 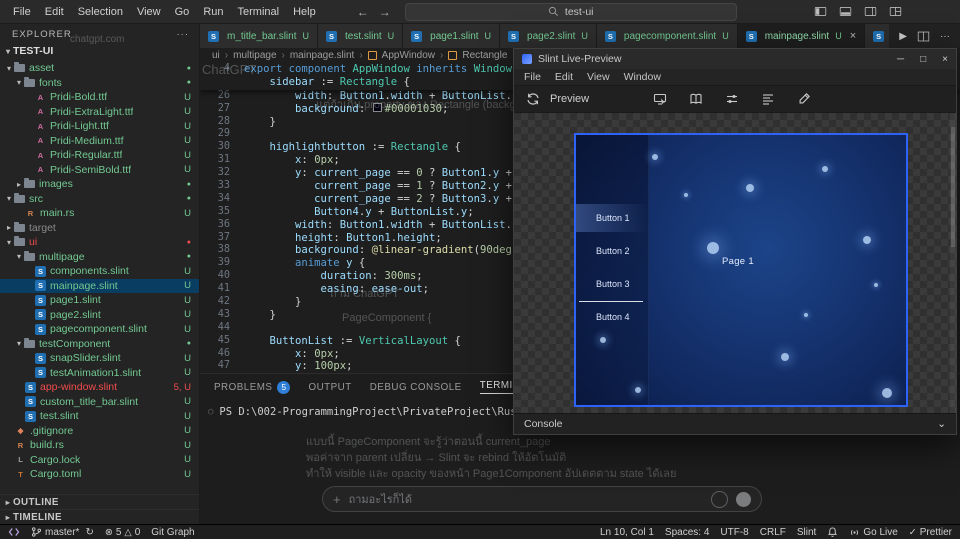 What do you see at coordinates (941, 424) in the screenshot?
I see `console-expand-icon: ⌄` at bounding box center [941, 424].